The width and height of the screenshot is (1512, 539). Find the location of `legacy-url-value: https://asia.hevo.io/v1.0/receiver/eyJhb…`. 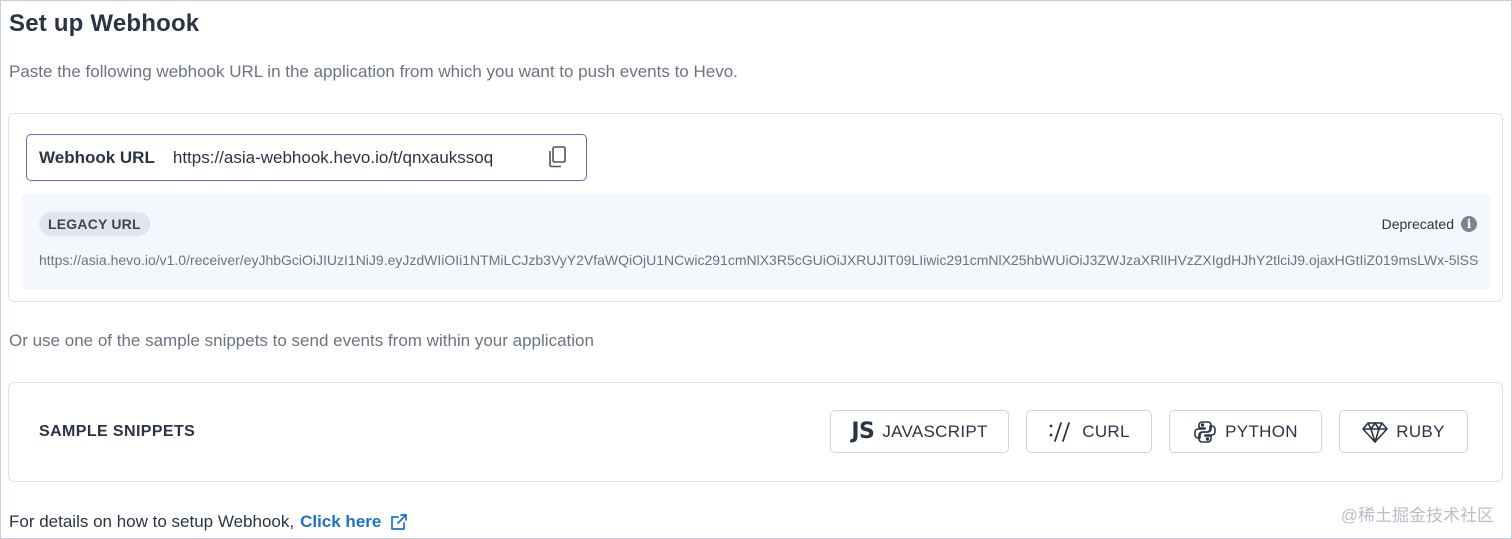

legacy-url-value: https://asia.hevo.io/v1.0/receiver/eyJhb… is located at coordinates (759, 260).